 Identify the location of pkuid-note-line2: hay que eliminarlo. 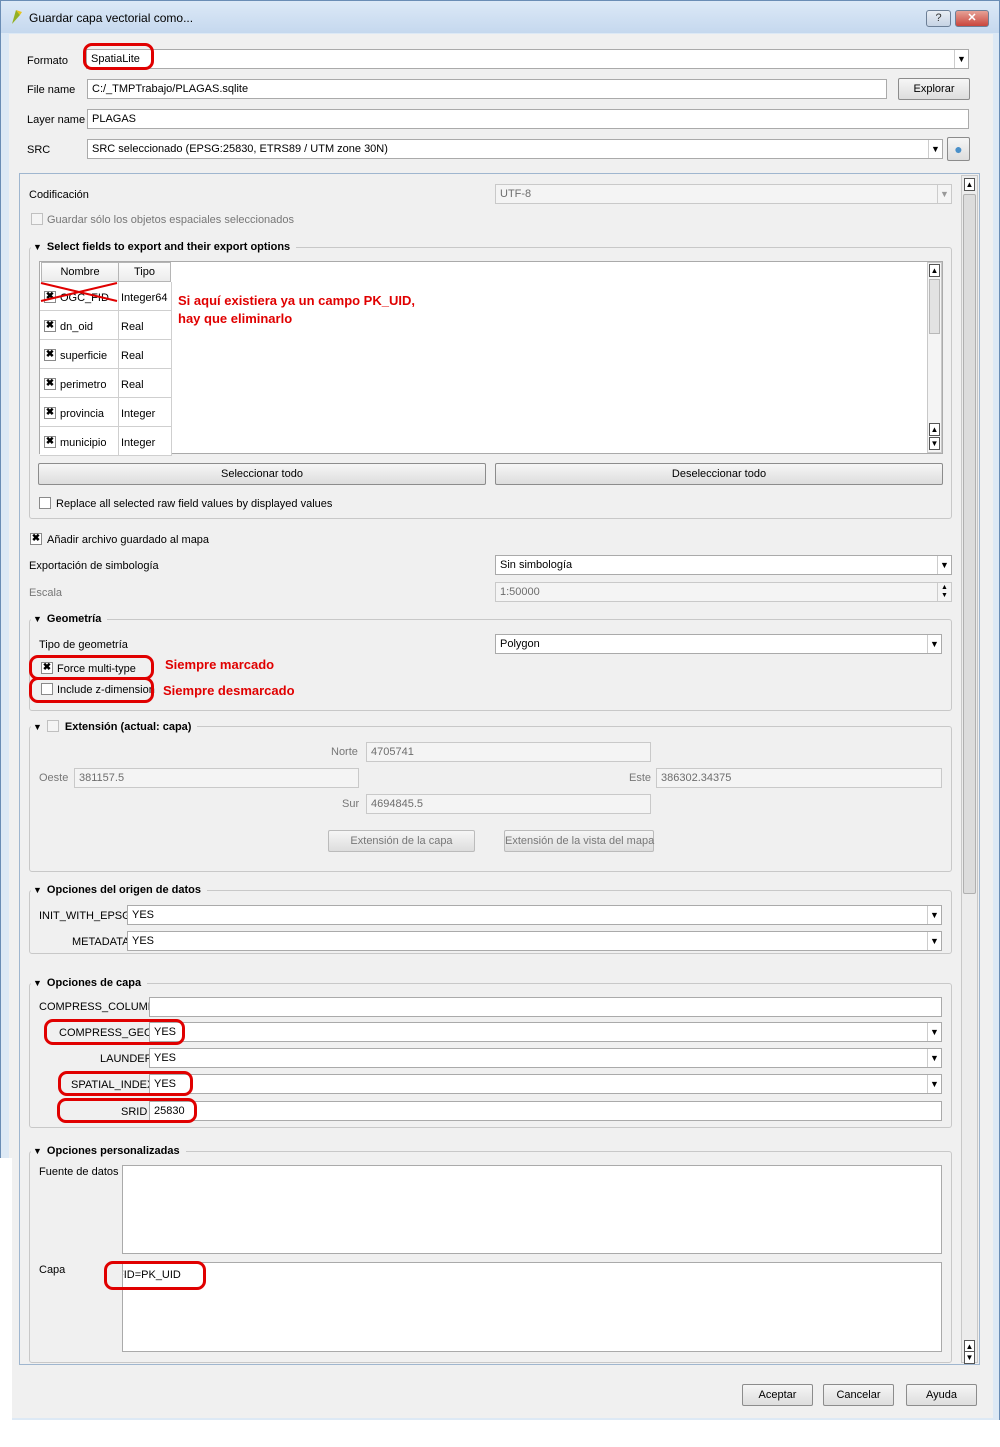
(235, 318).